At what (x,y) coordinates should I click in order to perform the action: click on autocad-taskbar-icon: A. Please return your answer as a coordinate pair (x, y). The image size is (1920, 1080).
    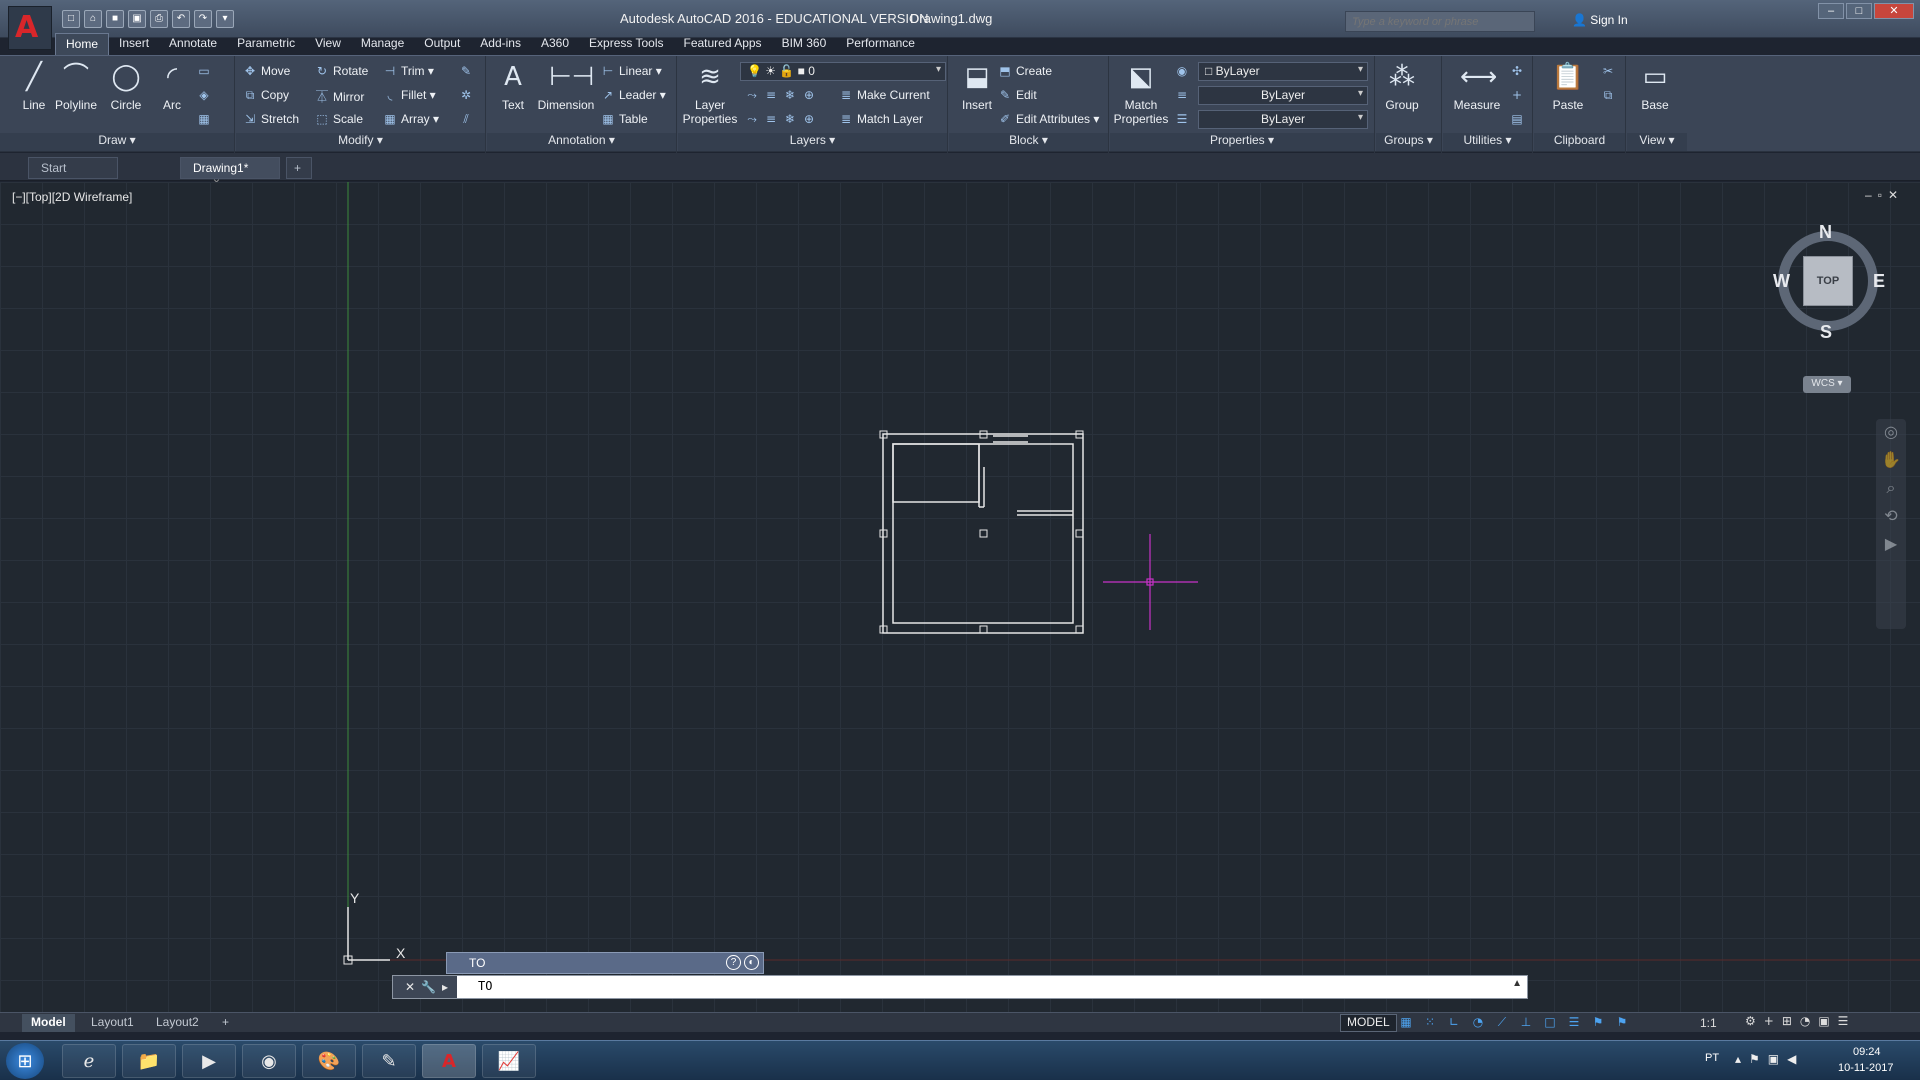
    Looking at the image, I should click on (449, 1061).